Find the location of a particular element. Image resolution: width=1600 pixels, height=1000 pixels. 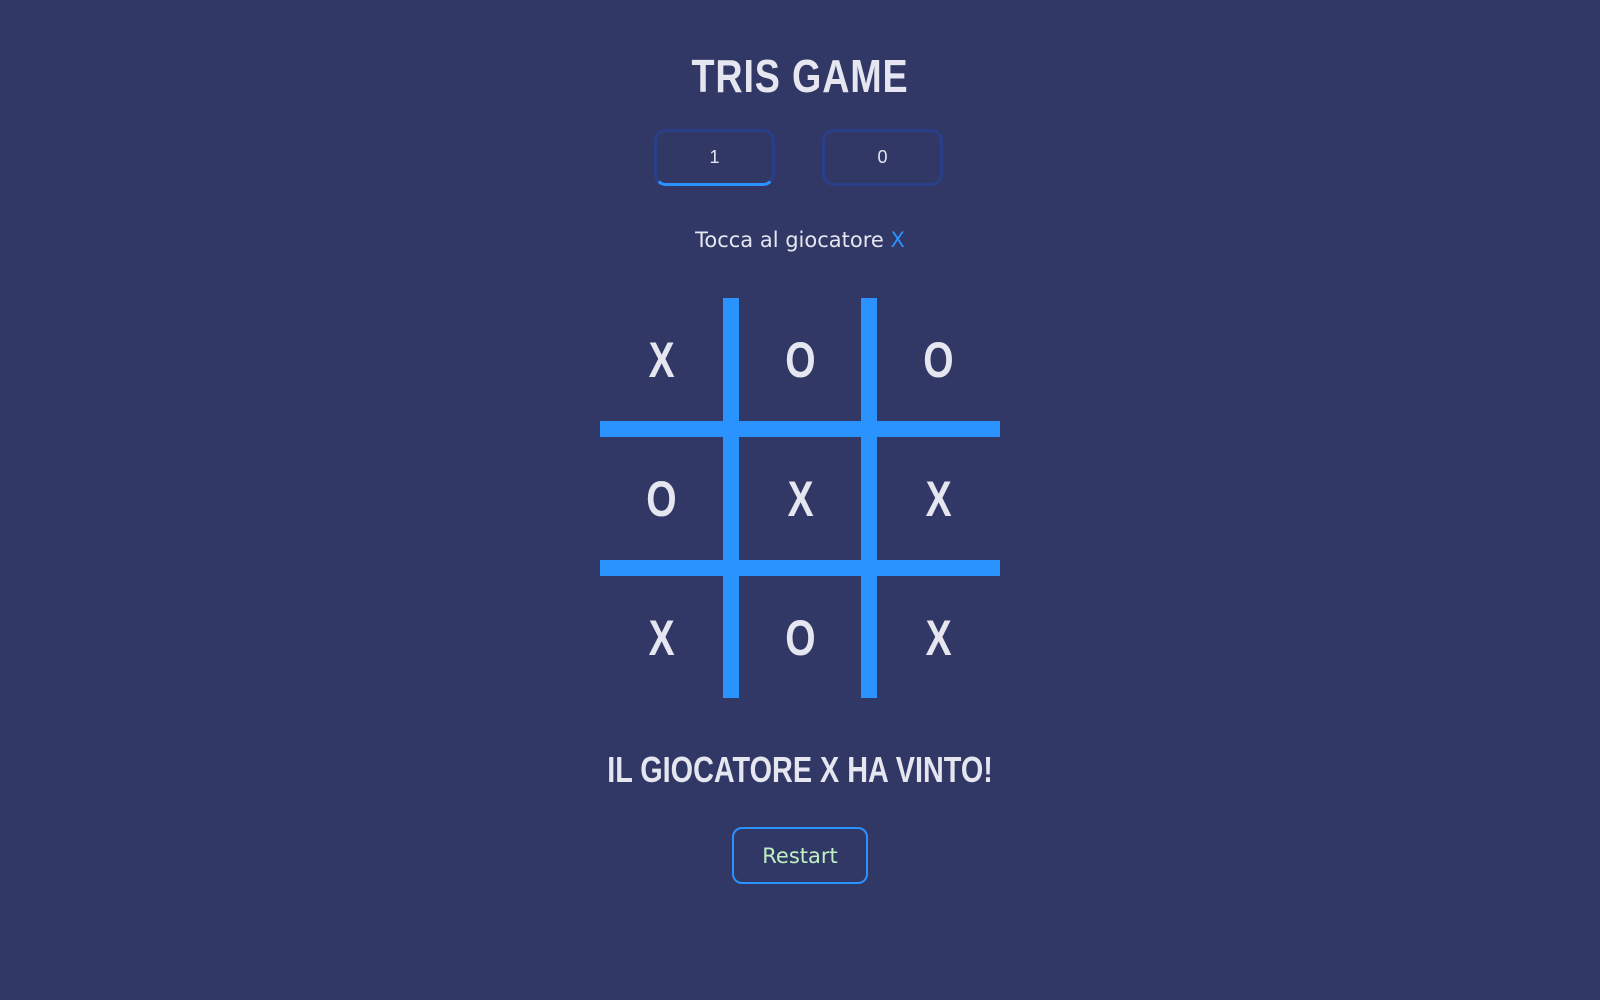

board-cell-1: X is located at coordinates (661, 359).